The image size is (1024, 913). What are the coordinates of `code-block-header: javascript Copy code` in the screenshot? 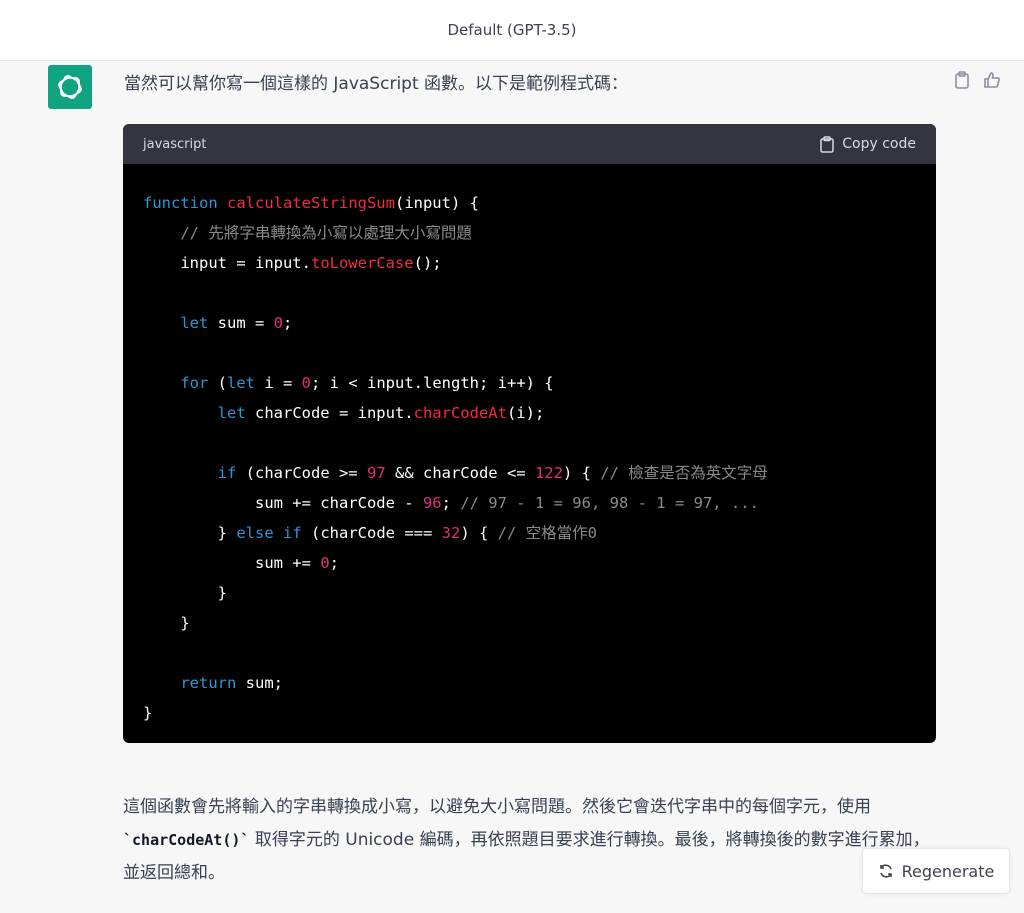 It's located at (529, 144).